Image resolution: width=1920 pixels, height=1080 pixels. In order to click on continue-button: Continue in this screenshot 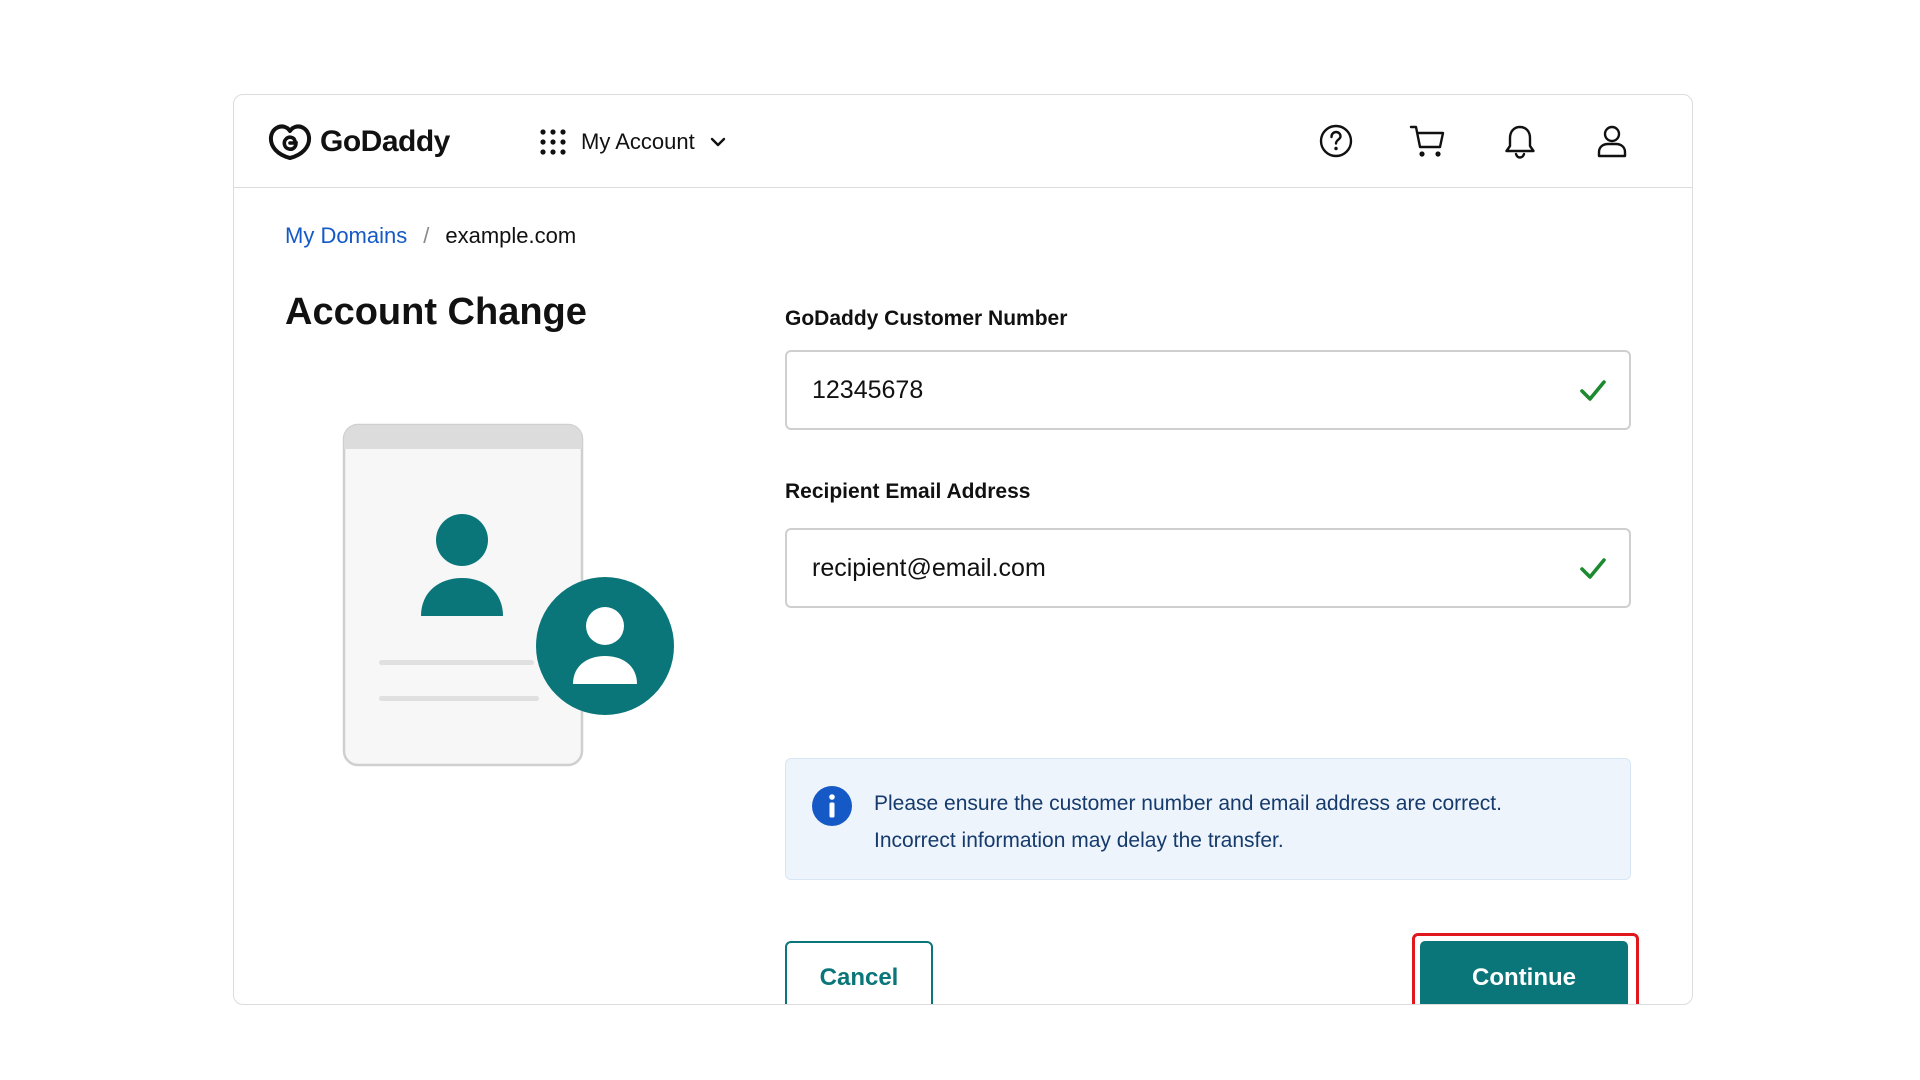, I will do `click(1524, 972)`.